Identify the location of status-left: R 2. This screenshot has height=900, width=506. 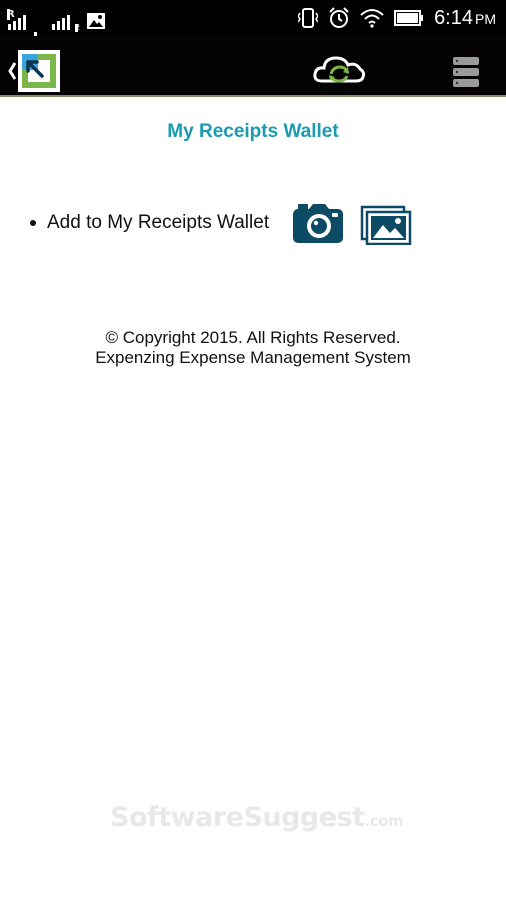
(56, 22).